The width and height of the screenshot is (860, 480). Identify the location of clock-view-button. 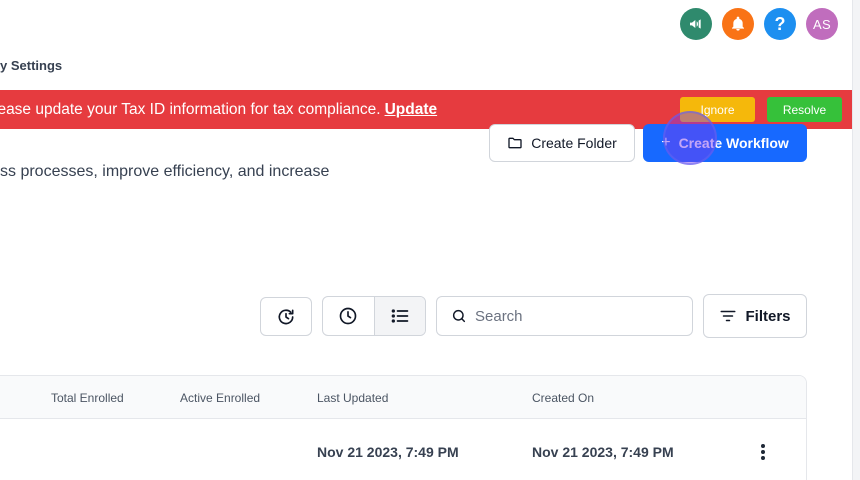
(348, 316).